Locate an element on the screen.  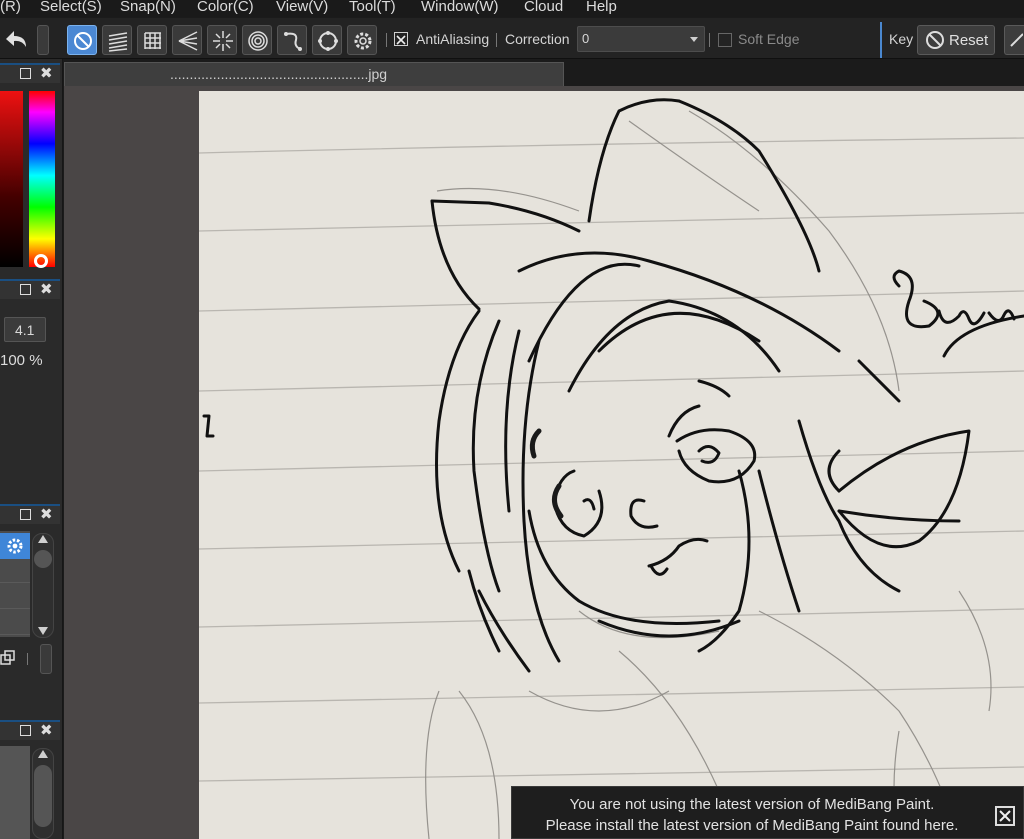
color-panel-header: ✖ is located at coordinates (30, 73).